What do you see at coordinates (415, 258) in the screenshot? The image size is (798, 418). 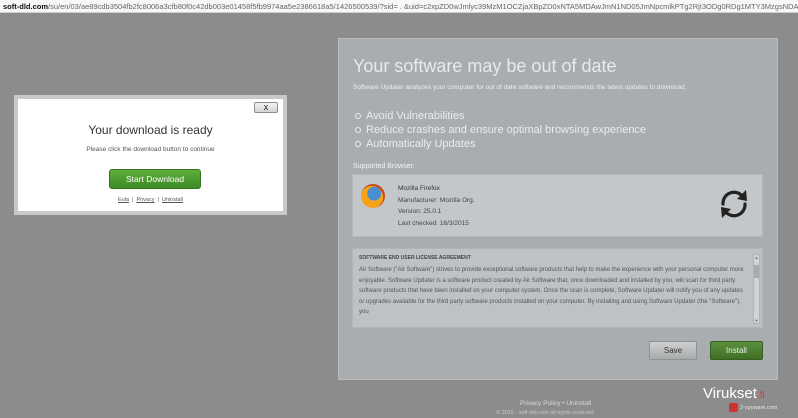 I see `eula-title: SOFTWARE END USER LICENSE AGREEMENT` at bounding box center [415, 258].